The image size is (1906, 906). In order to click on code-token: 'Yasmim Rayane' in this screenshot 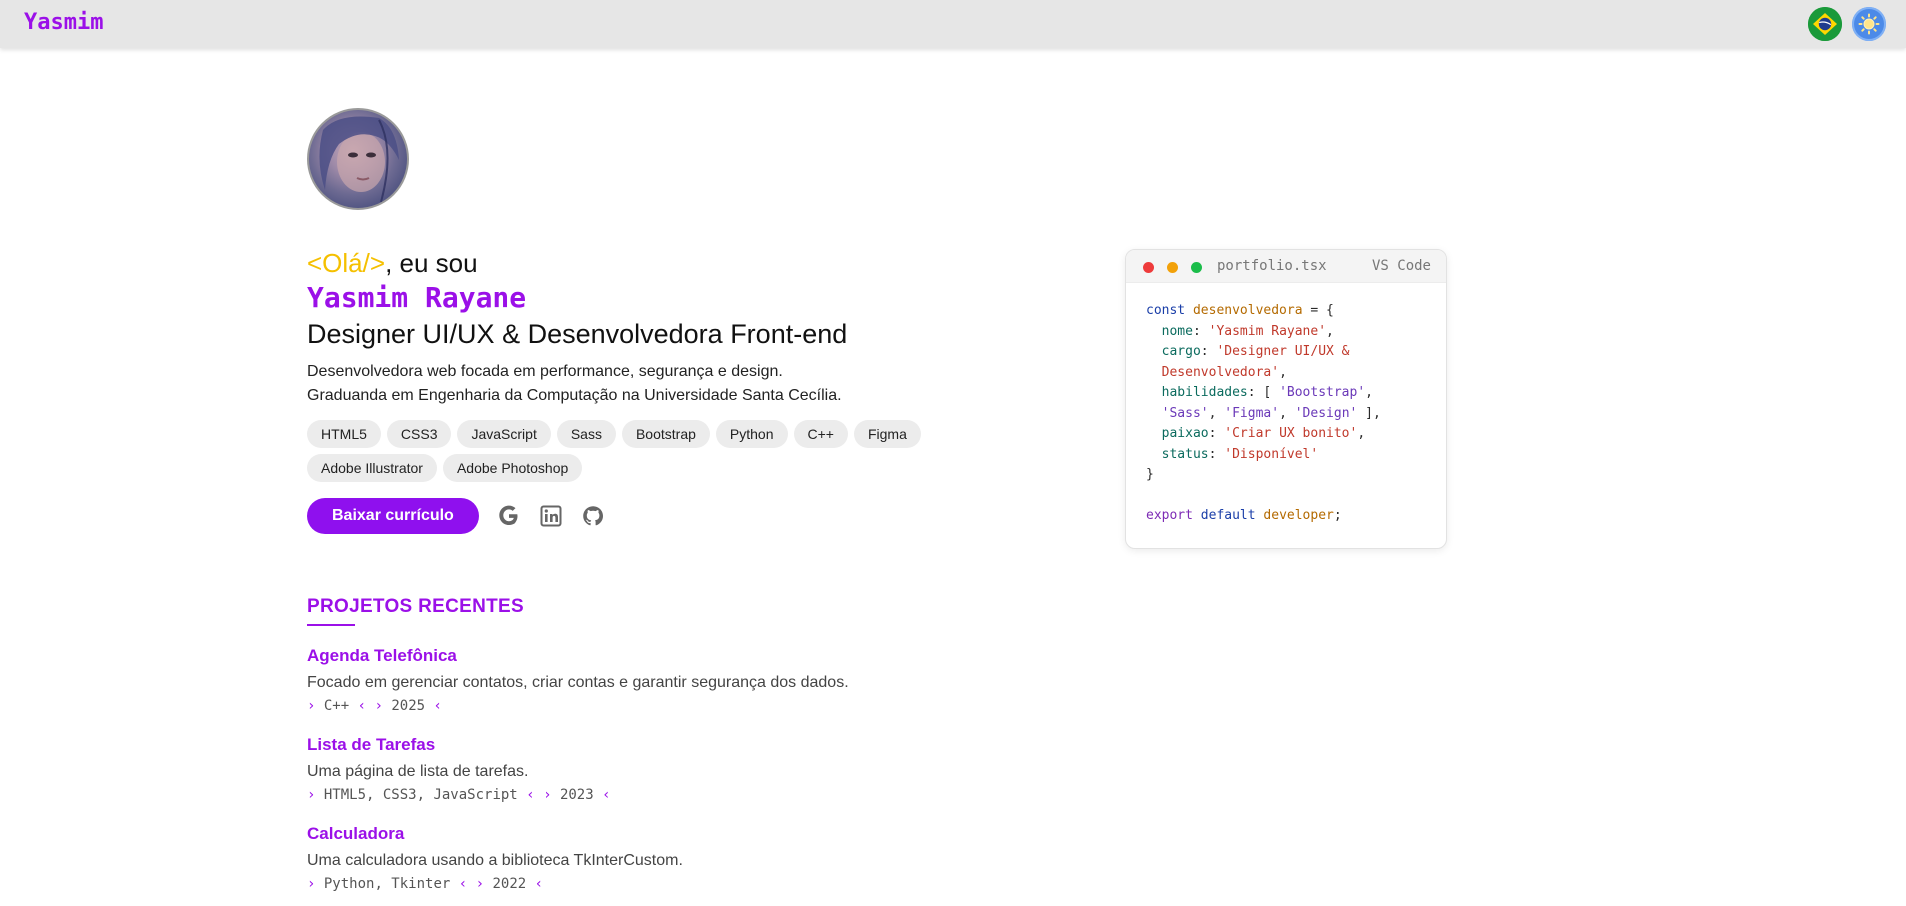, I will do `click(1267, 331)`.